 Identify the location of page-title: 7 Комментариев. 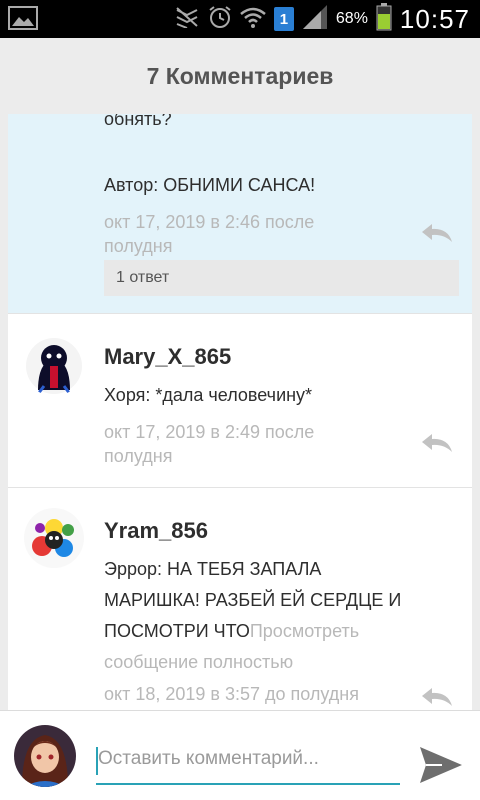
(240, 75).